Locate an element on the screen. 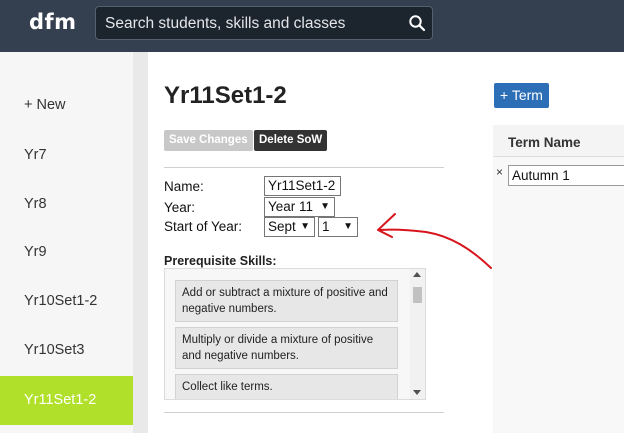 Image resolution: width=624 pixels, height=433 pixels. save-changes-button: Save Changes is located at coordinates (208, 140).